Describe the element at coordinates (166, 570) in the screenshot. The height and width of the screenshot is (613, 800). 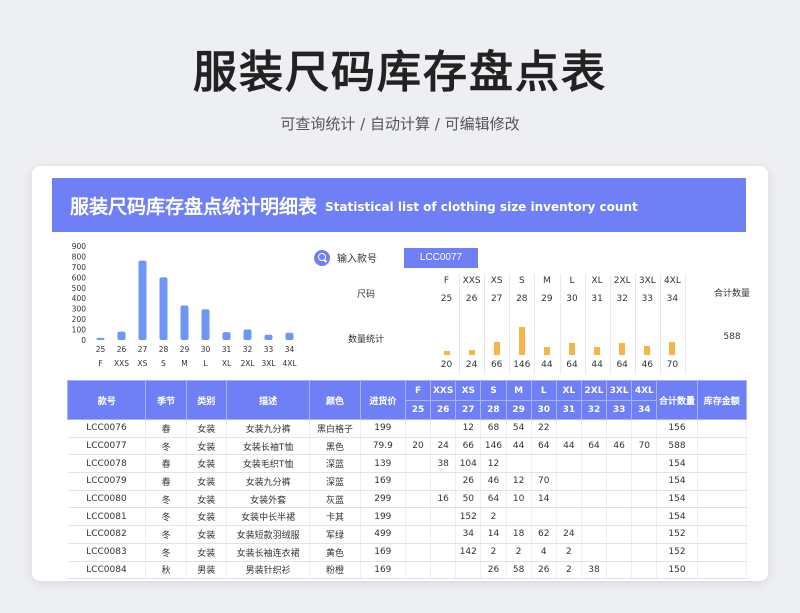
I see `cell-season: 秋` at that location.